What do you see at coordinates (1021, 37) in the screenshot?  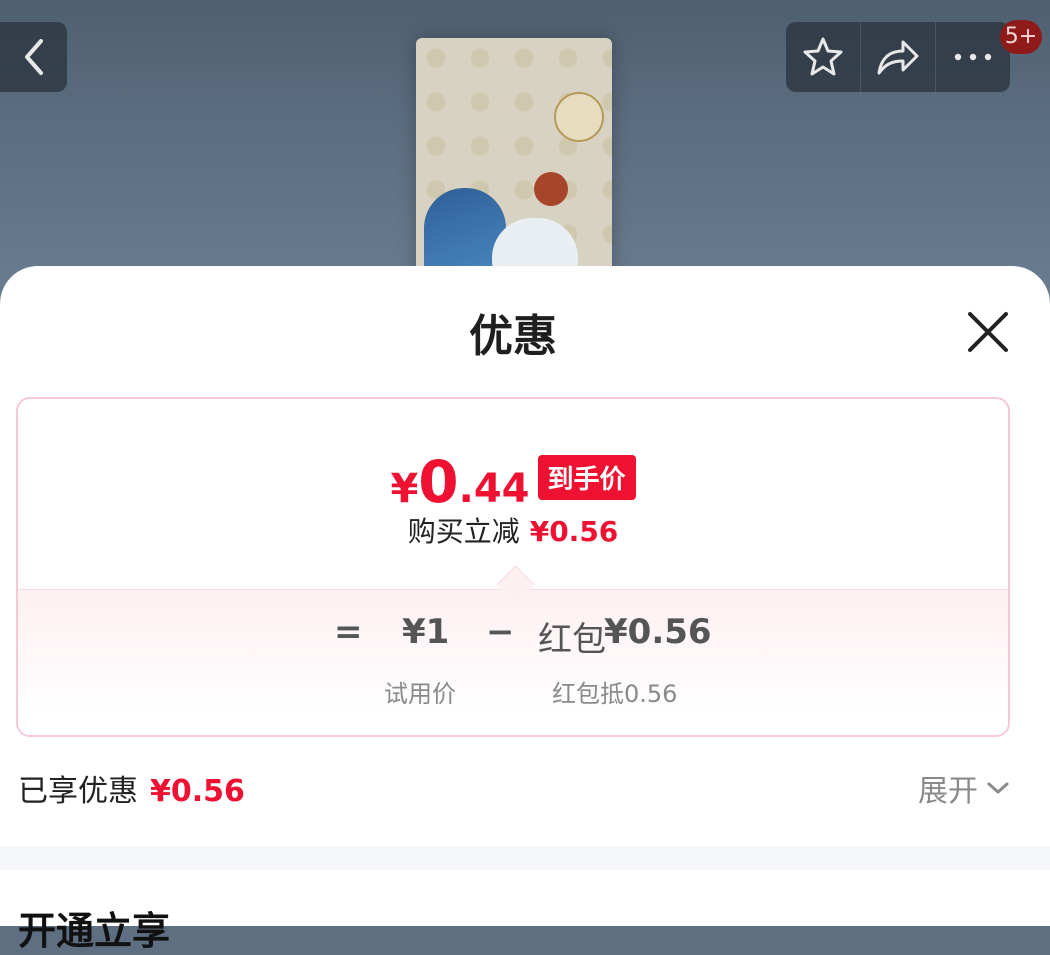 I see `notification-badge: 5+` at bounding box center [1021, 37].